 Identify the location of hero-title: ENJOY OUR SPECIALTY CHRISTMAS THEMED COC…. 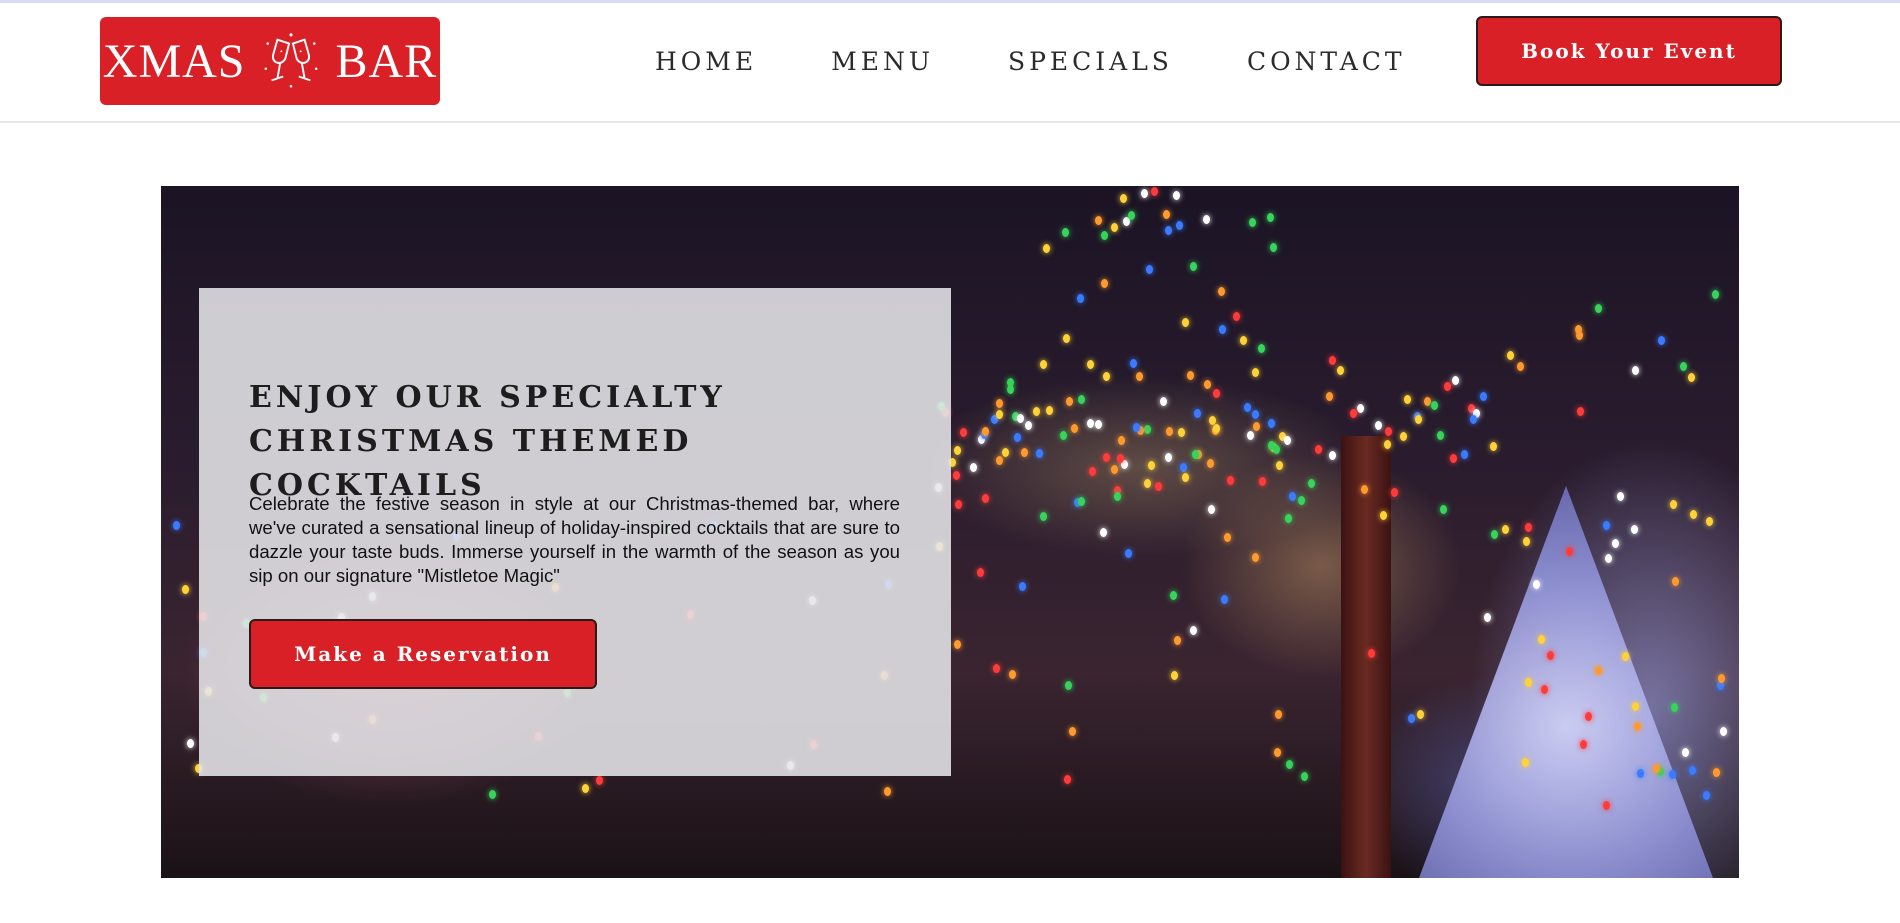
(487, 441).